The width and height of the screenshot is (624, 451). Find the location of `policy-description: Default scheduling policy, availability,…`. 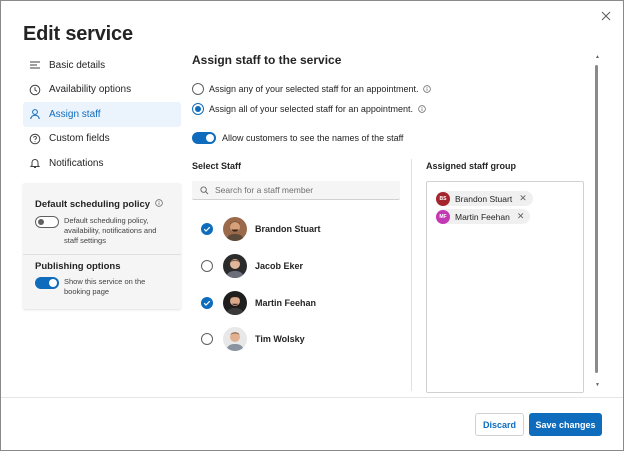

policy-description: Default scheduling policy, availability,… is located at coordinates (110, 230).